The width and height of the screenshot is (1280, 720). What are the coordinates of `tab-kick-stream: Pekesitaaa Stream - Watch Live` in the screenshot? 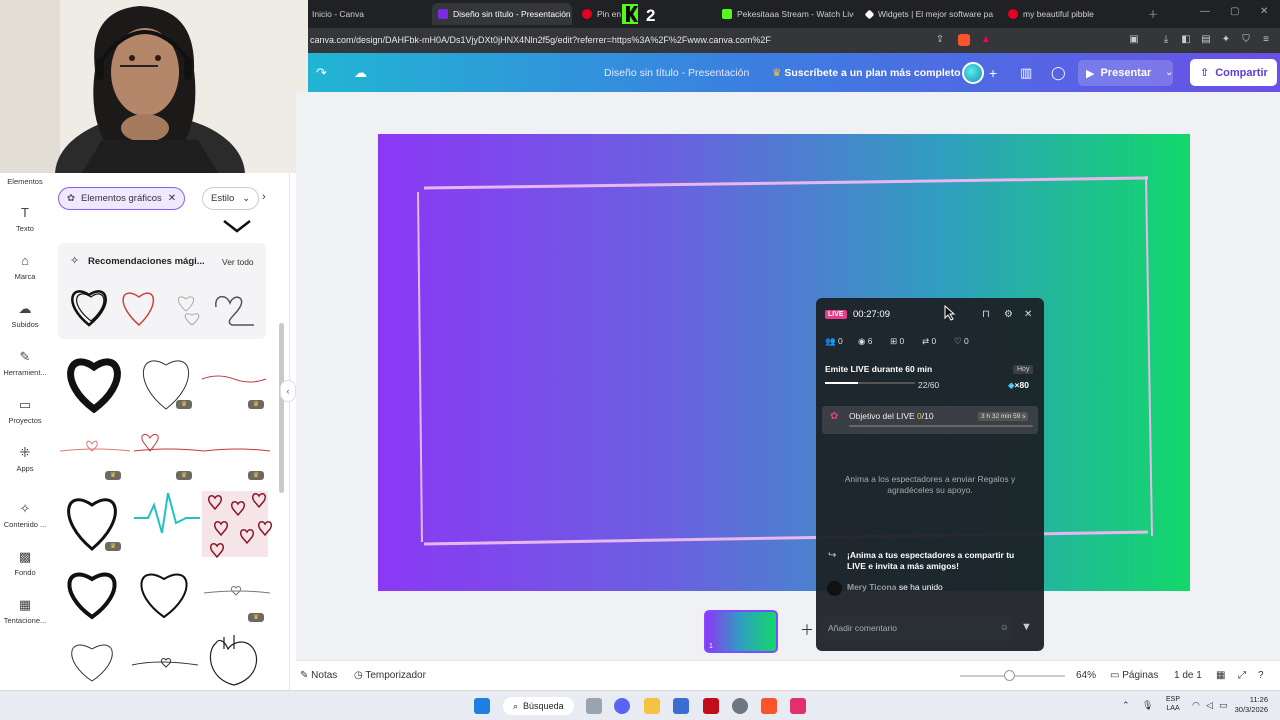 It's located at (785, 14).